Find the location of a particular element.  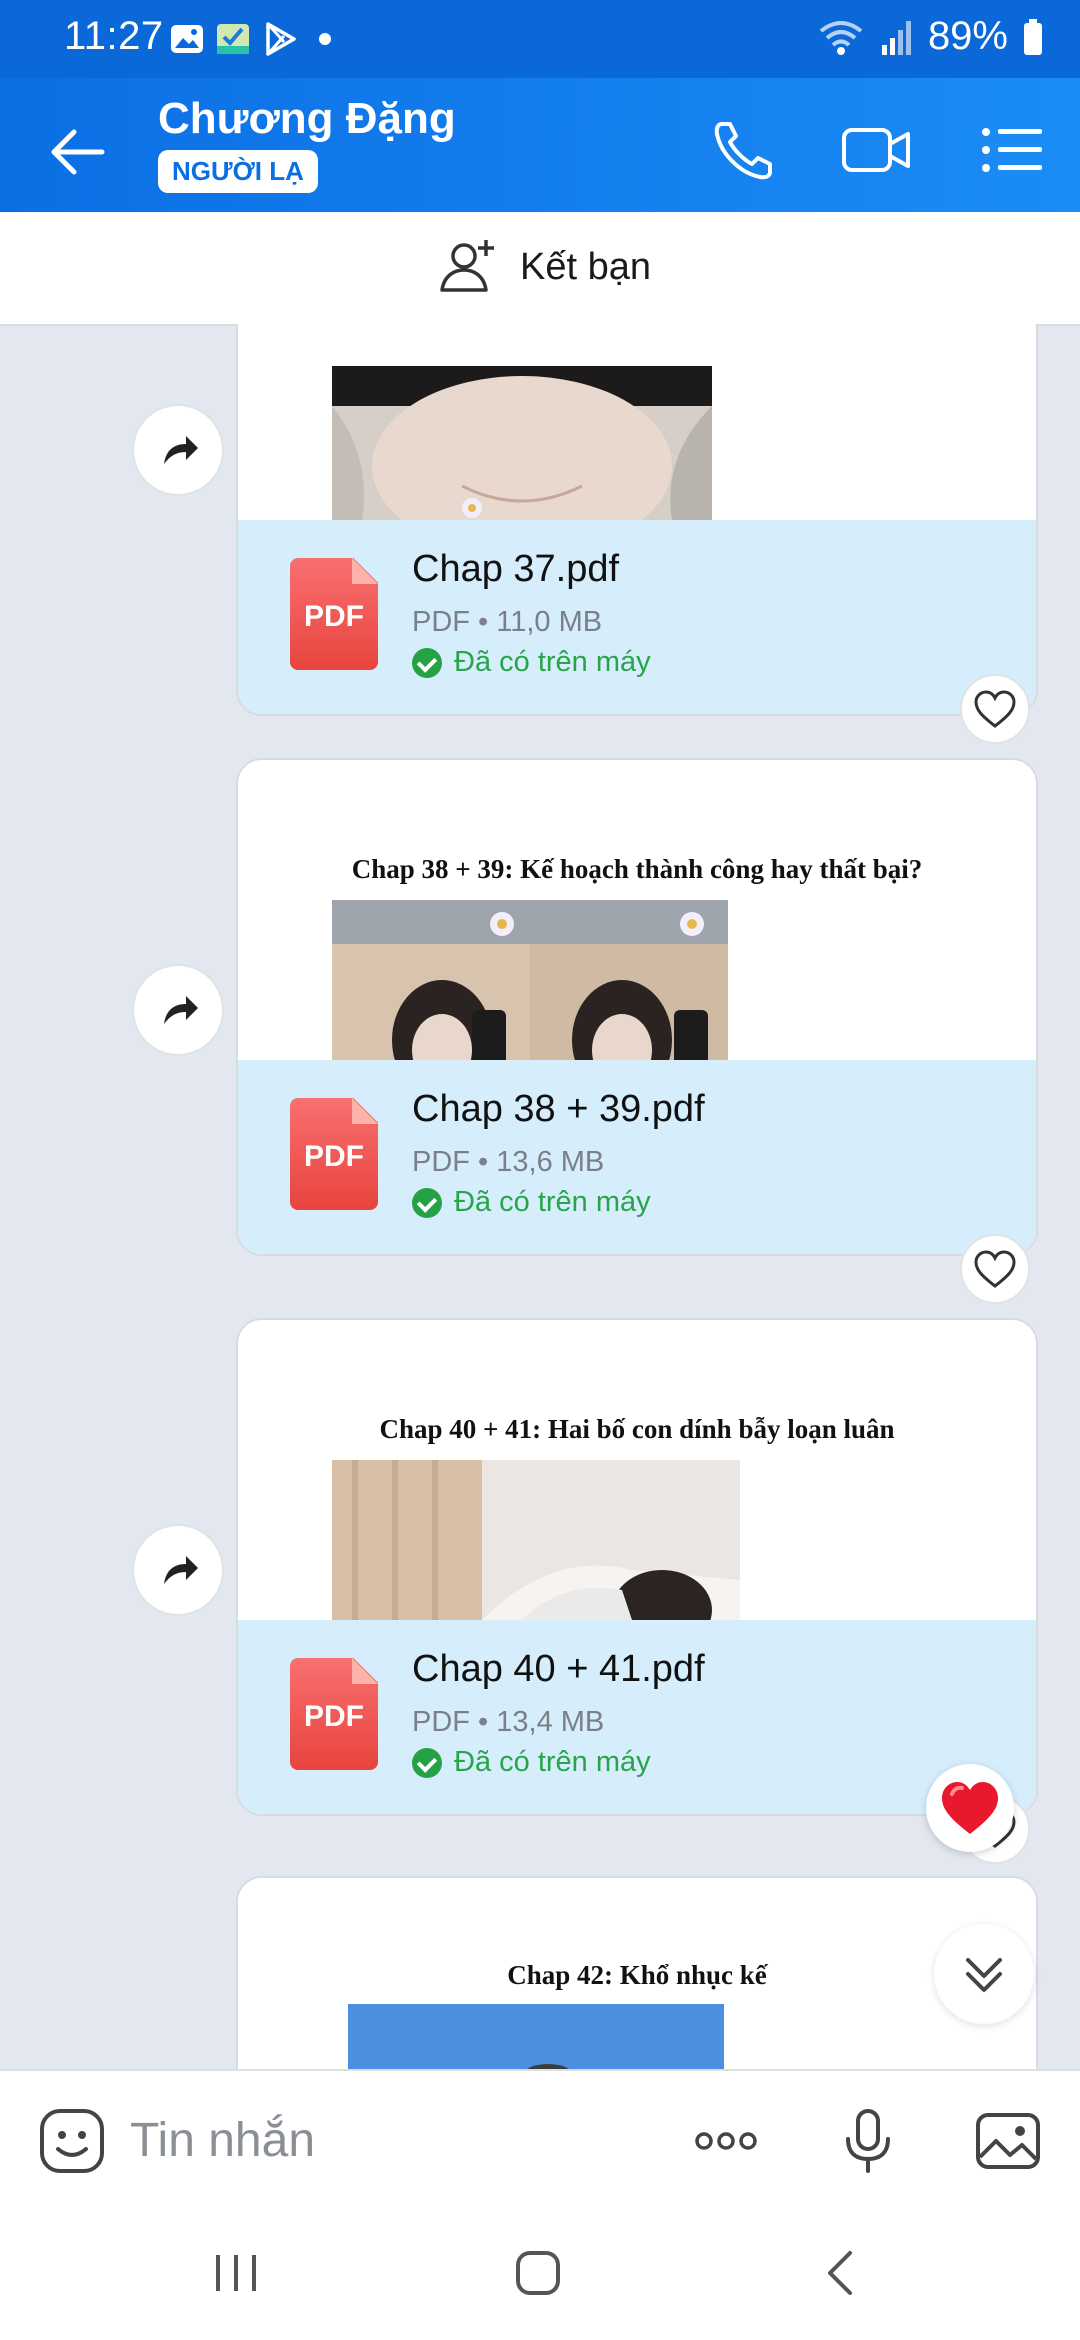

back-arrow-icon is located at coordinates (80, 152).